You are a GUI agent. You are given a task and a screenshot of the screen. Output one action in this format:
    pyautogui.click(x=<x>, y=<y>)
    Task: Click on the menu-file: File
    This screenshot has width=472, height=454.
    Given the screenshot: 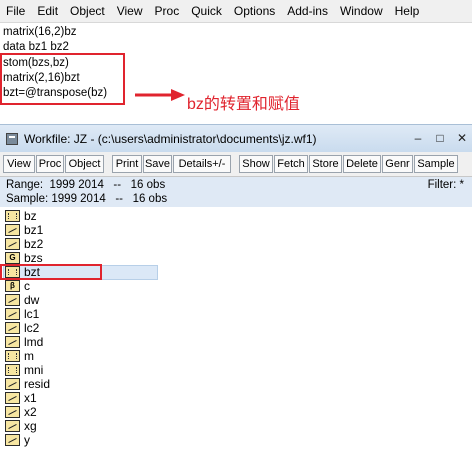 What is the action you would take?
    pyautogui.click(x=15, y=11)
    